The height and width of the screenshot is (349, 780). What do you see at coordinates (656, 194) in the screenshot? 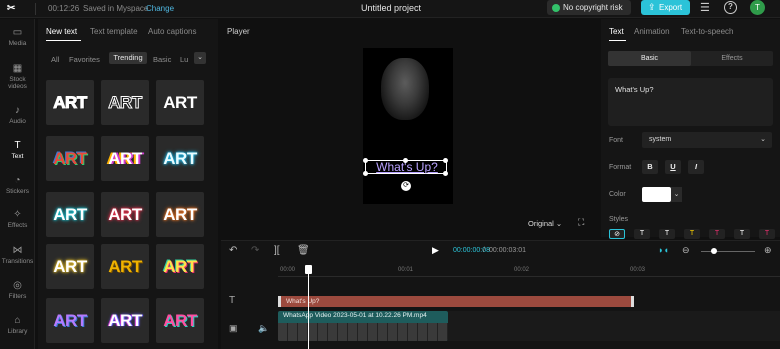
I see `color-swatch` at bounding box center [656, 194].